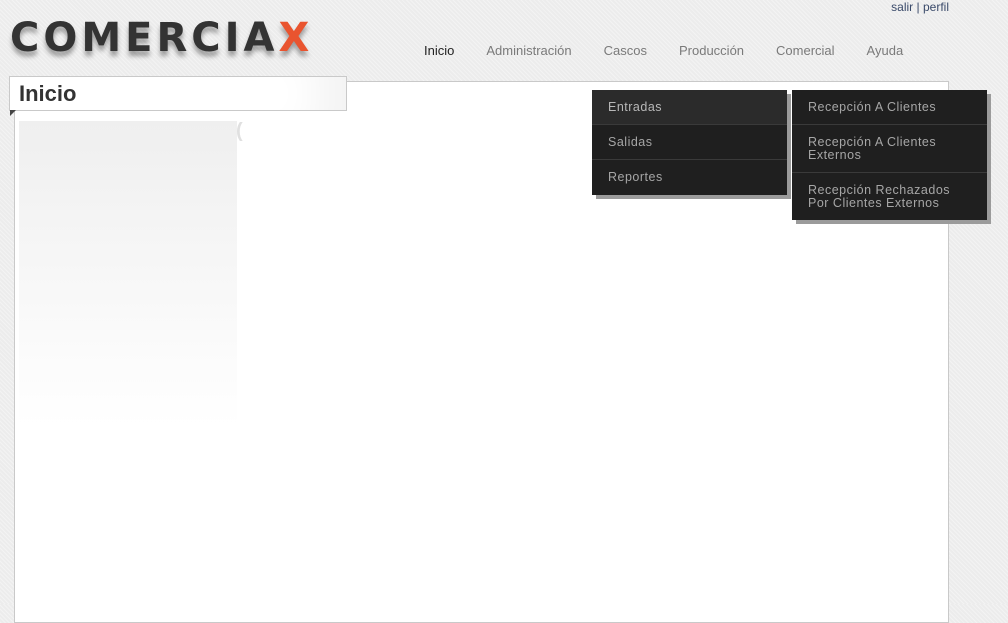 The width and height of the screenshot is (1008, 623). I want to click on menu-item-salidas: Salidas, so click(689, 142).